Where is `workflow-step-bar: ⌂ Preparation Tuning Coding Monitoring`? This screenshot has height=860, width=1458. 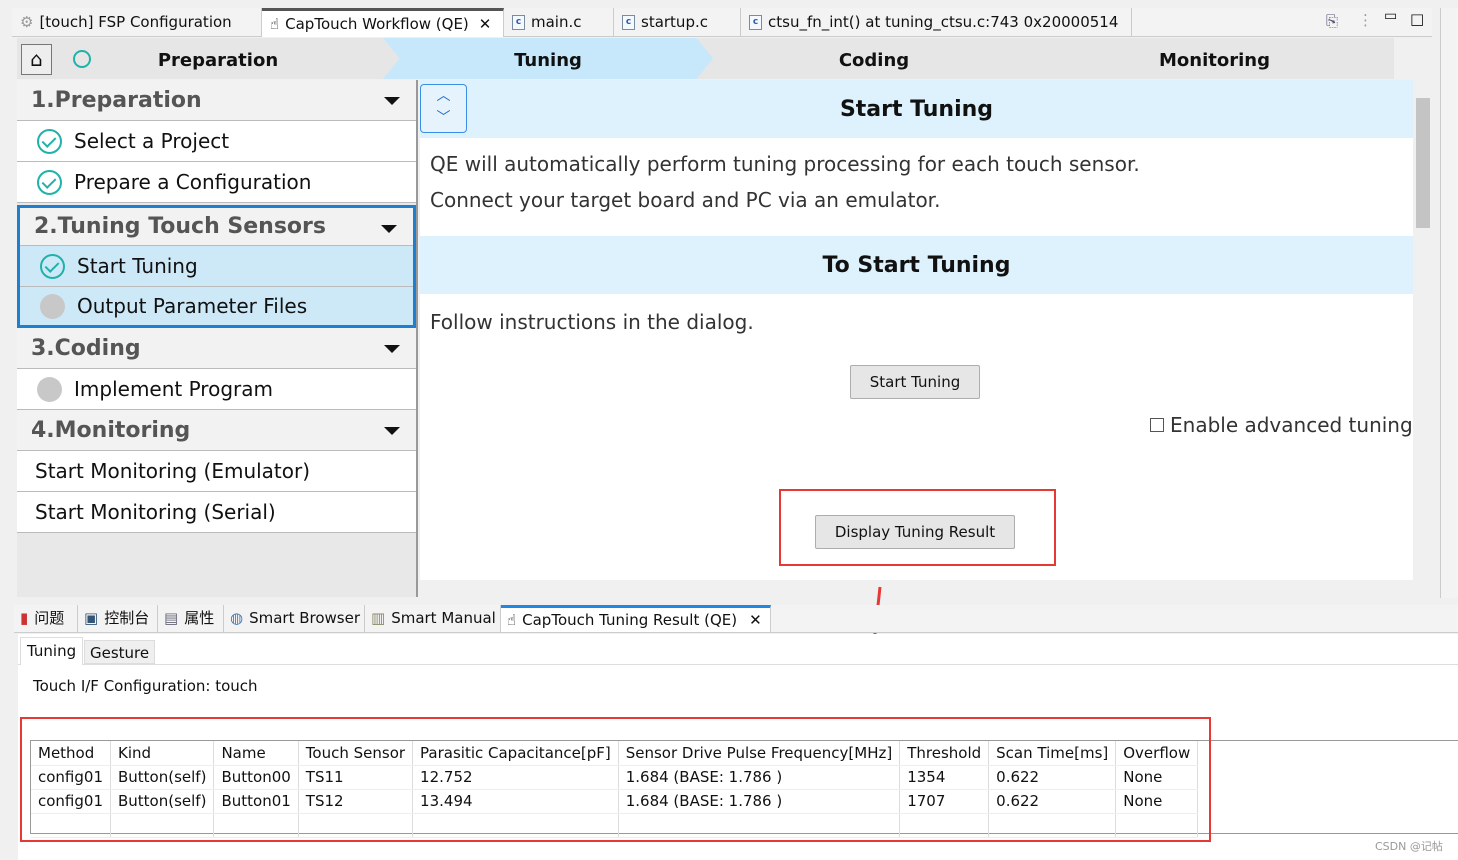
workflow-step-bar: ⌂ Preparation Tuning Coding Monitoring is located at coordinates (705, 58).